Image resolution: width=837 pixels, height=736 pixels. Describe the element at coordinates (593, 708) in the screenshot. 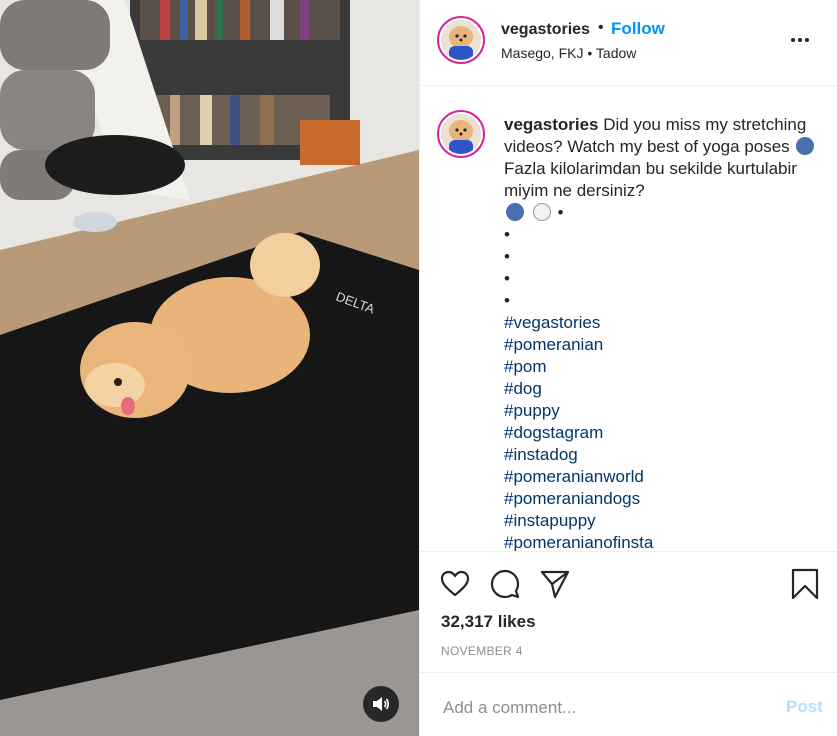

I see `comment-input` at that location.